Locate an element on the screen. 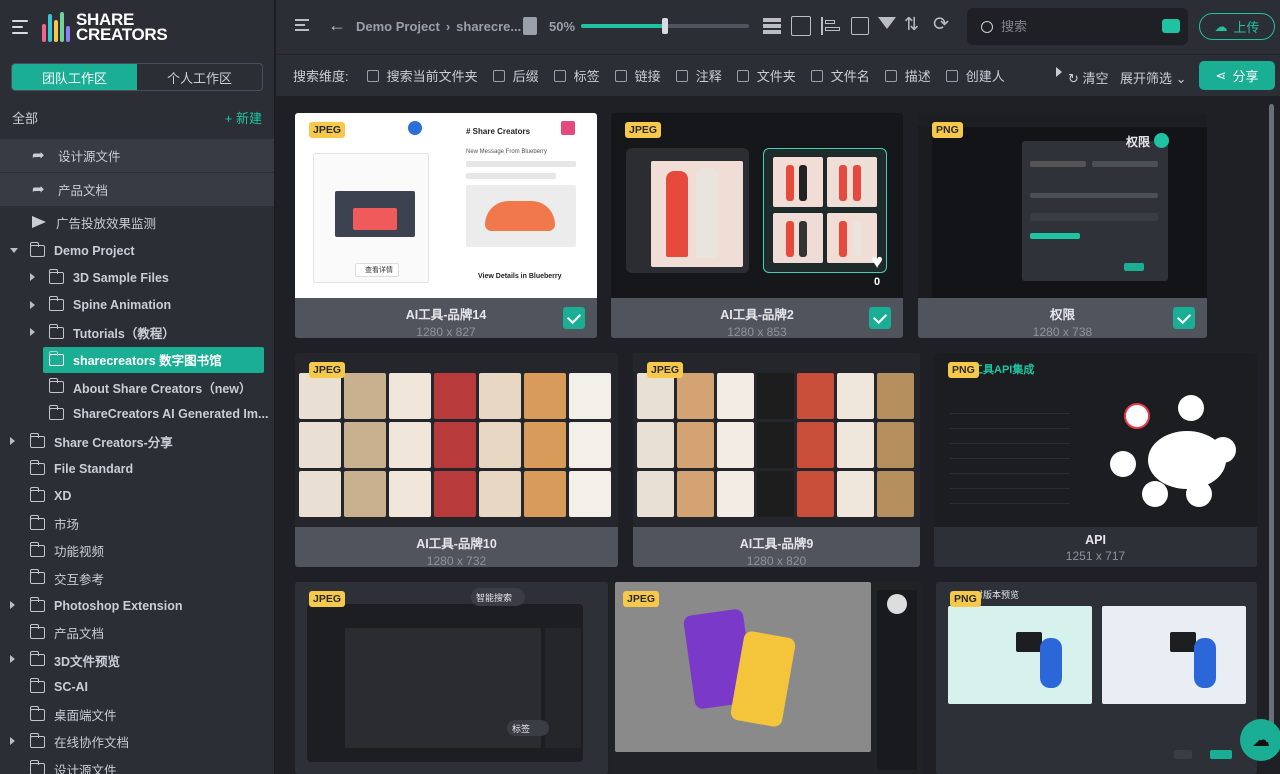 This screenshot has width=1280, height=774. file-icon is located at coordinates (530, 26).